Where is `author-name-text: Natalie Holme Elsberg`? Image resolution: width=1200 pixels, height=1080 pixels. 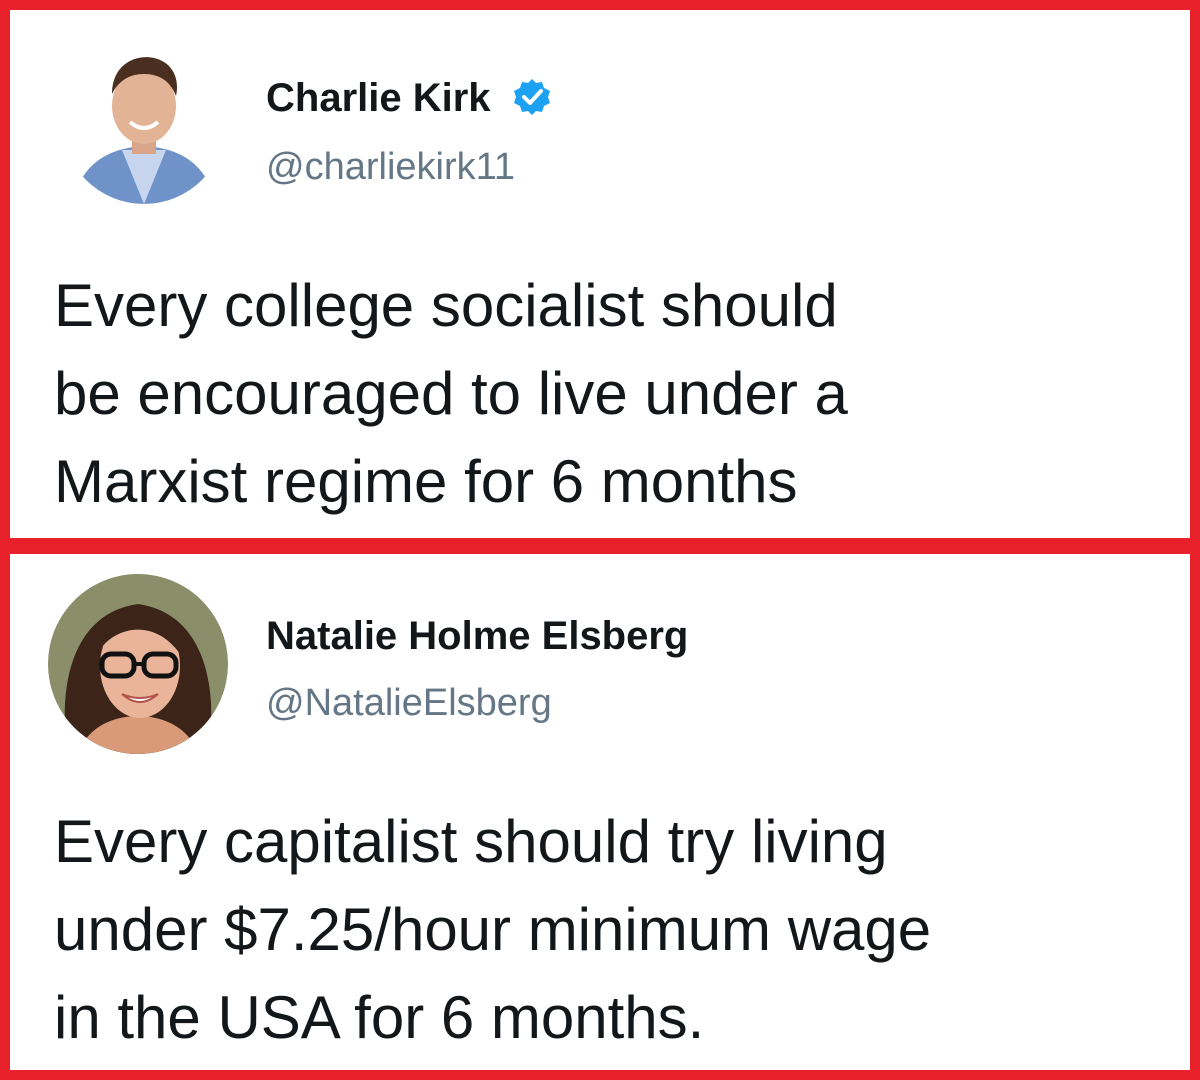
author-name-text: Natalie Holme Elsberg is located at coordinates (477, 636).